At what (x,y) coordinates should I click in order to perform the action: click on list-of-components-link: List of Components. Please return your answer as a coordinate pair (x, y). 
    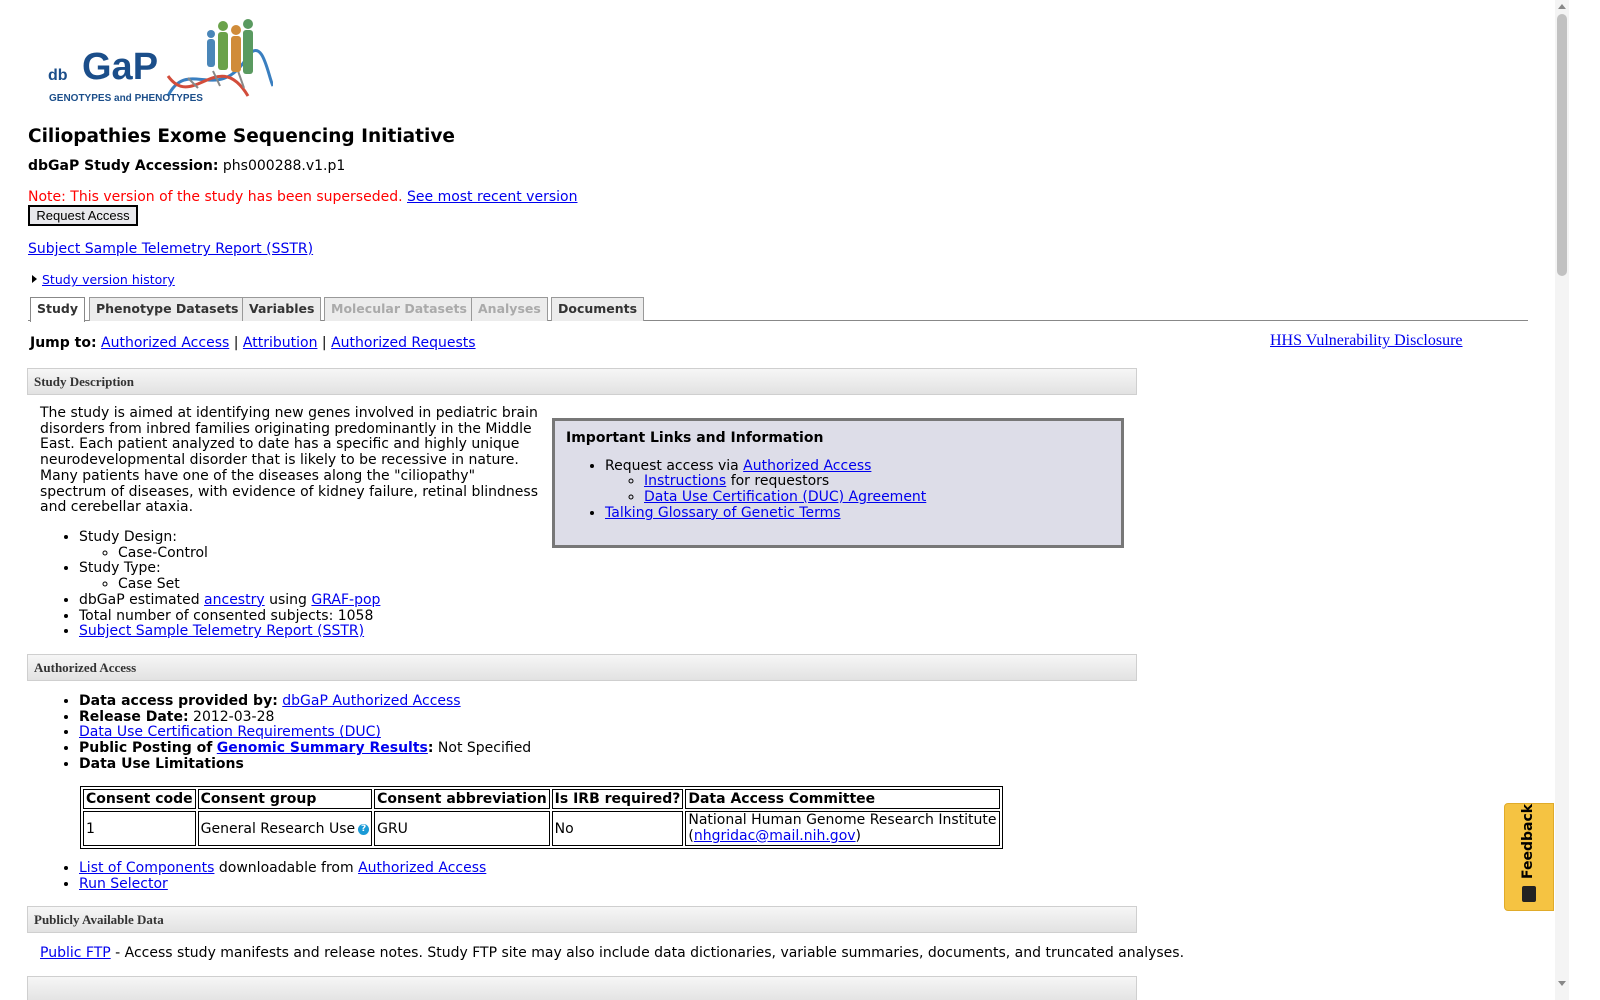
    Looking at the image, I should click on (146, 868).